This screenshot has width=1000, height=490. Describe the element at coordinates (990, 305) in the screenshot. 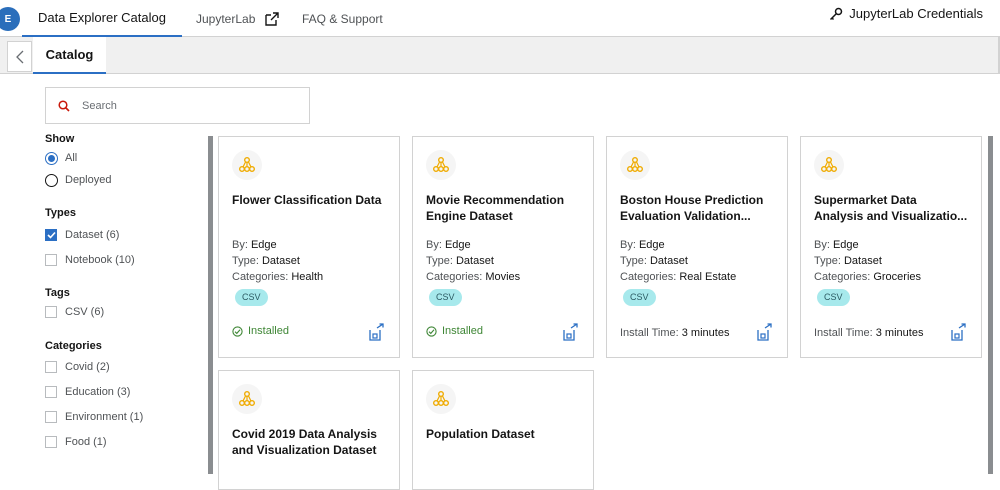

I see `catalog-scrollbar` at that location.